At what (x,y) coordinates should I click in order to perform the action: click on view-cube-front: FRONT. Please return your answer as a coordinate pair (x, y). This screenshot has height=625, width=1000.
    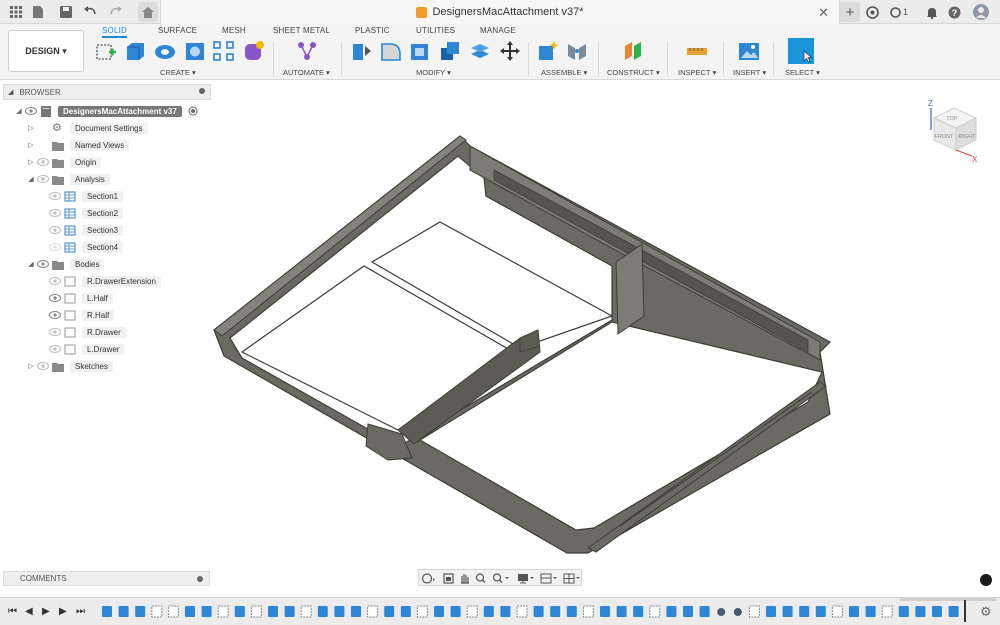
    Looking at the image, I should click on (945, 137).